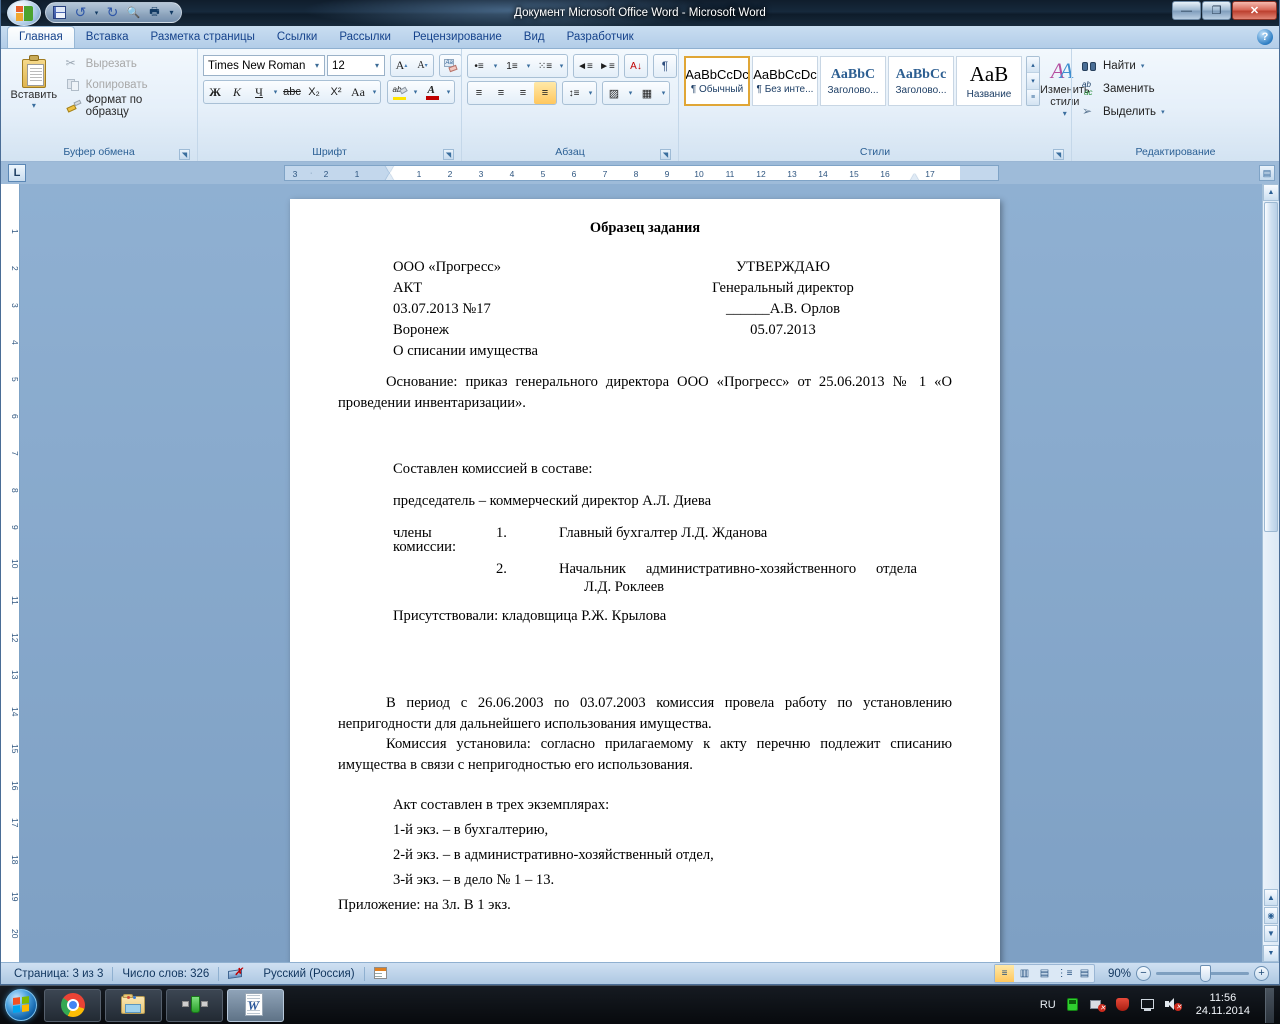  What do you see at coordinates (21, 1005) in the screenshot?
I see `start-button` at bounding box center [21, 1005].